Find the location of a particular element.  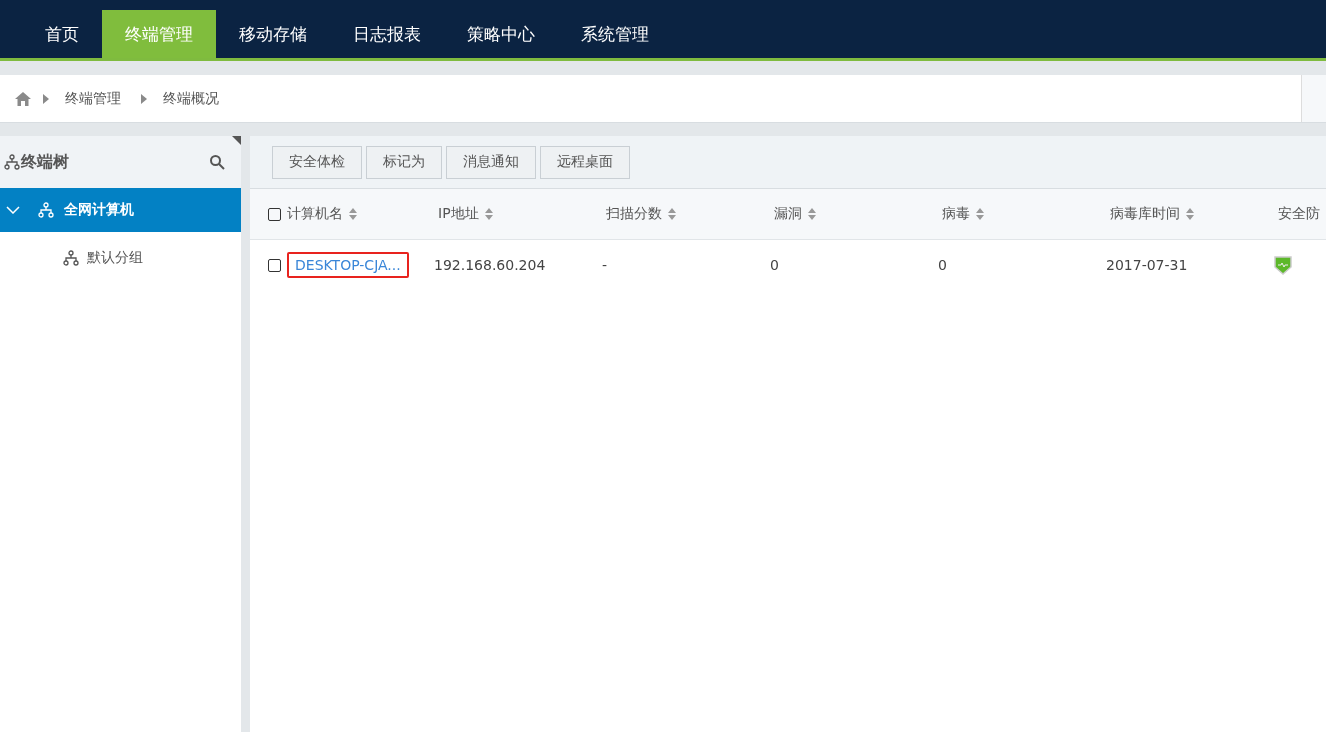

select-all-checkbox is located at coordinates (274, 214).